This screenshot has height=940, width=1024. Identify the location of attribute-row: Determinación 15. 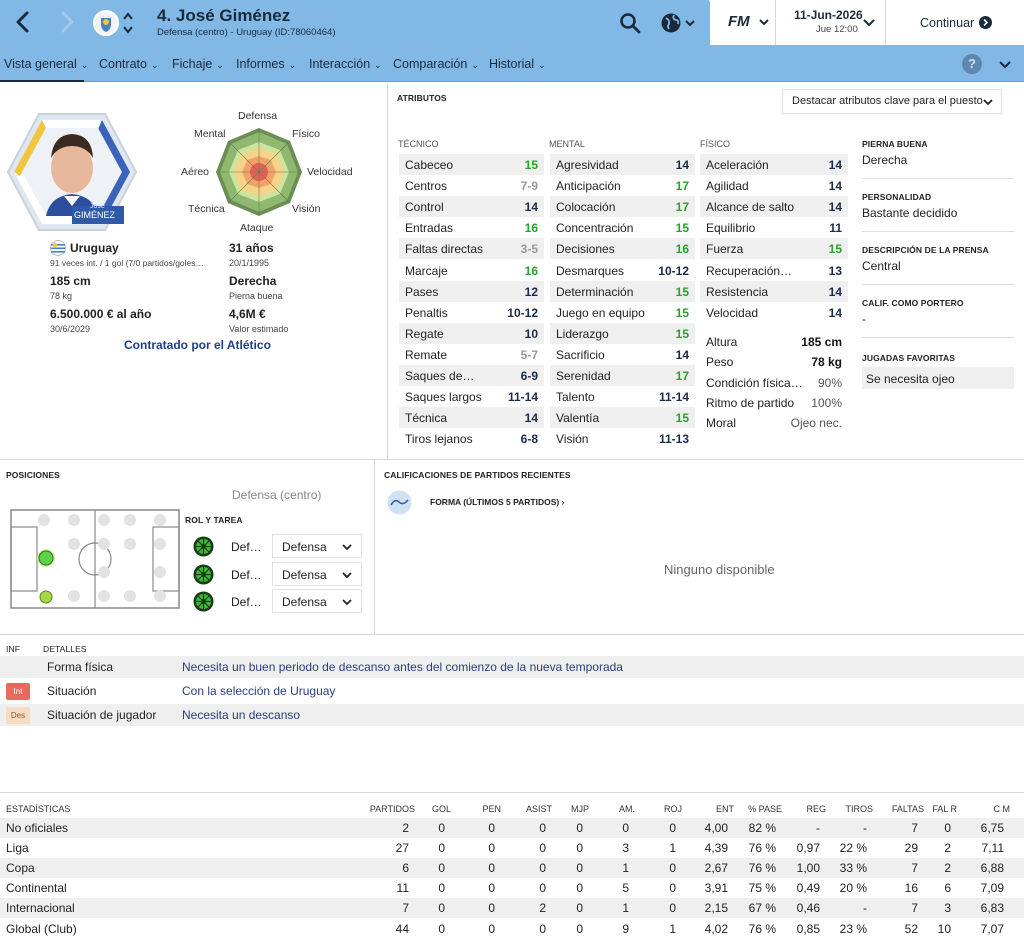
(622, 291).